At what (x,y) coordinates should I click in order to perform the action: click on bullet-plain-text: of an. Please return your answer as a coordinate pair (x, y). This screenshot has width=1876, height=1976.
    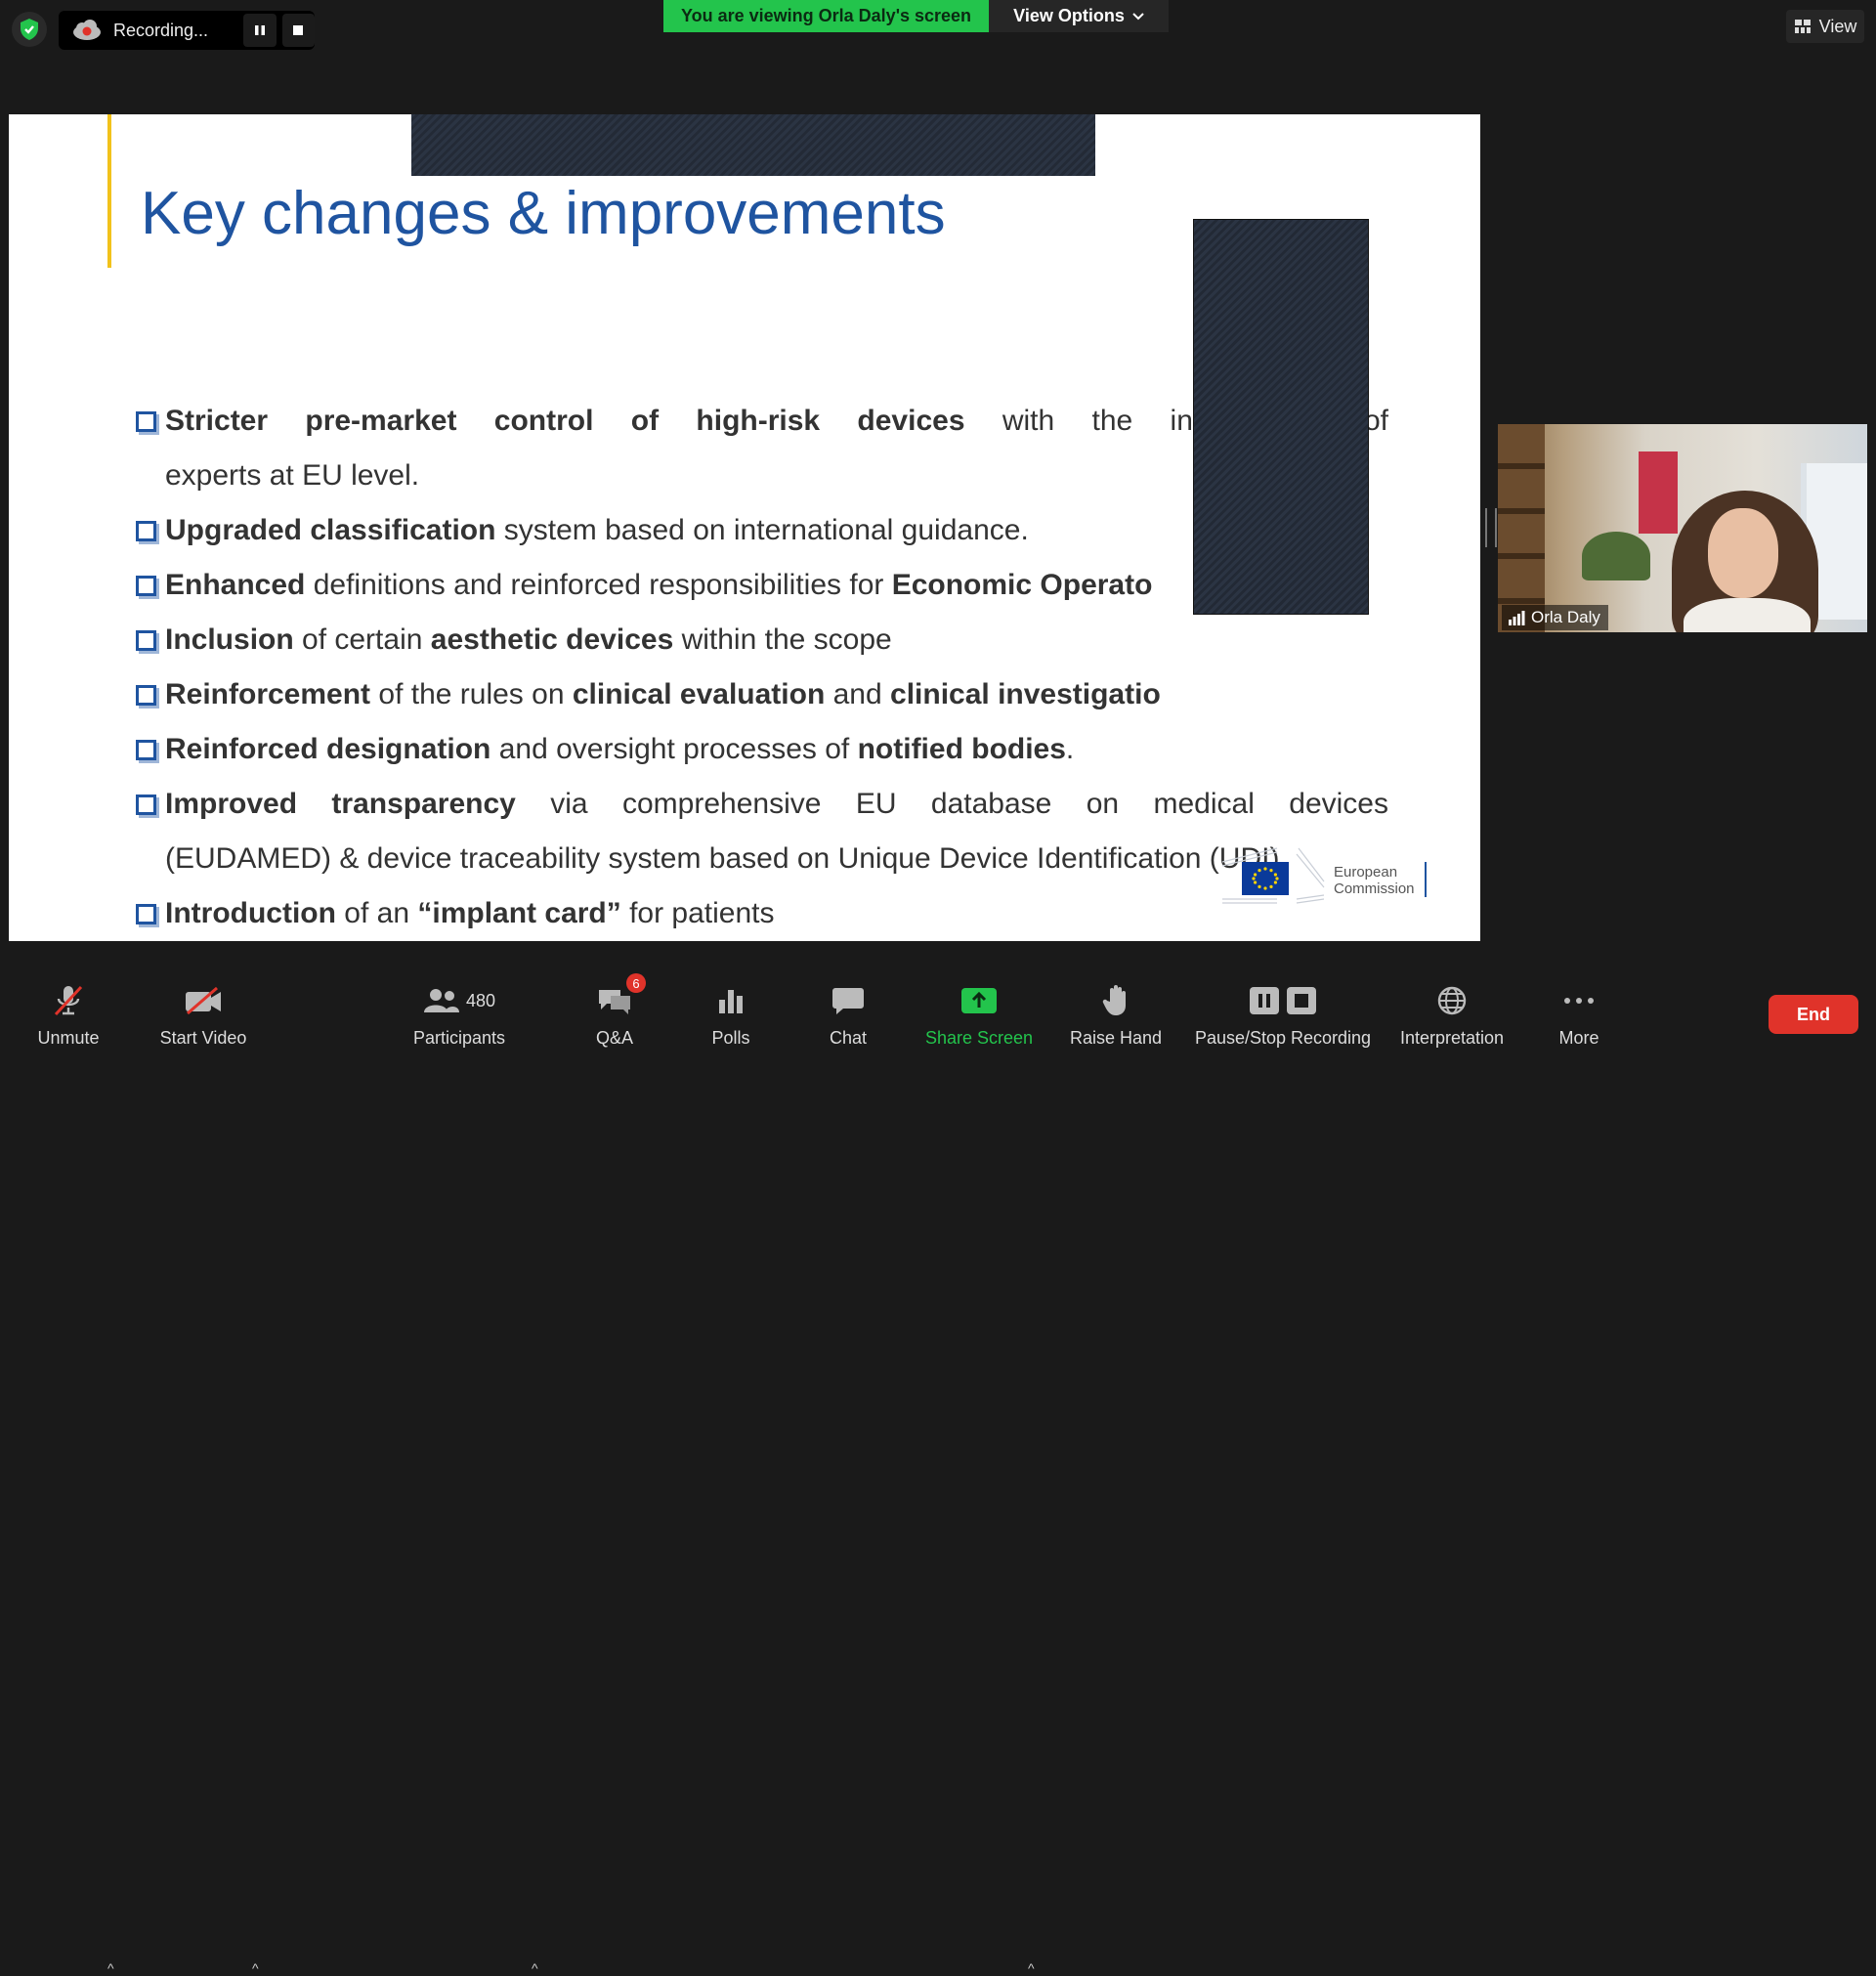
    Looking at the image, I should click on (376, 913).